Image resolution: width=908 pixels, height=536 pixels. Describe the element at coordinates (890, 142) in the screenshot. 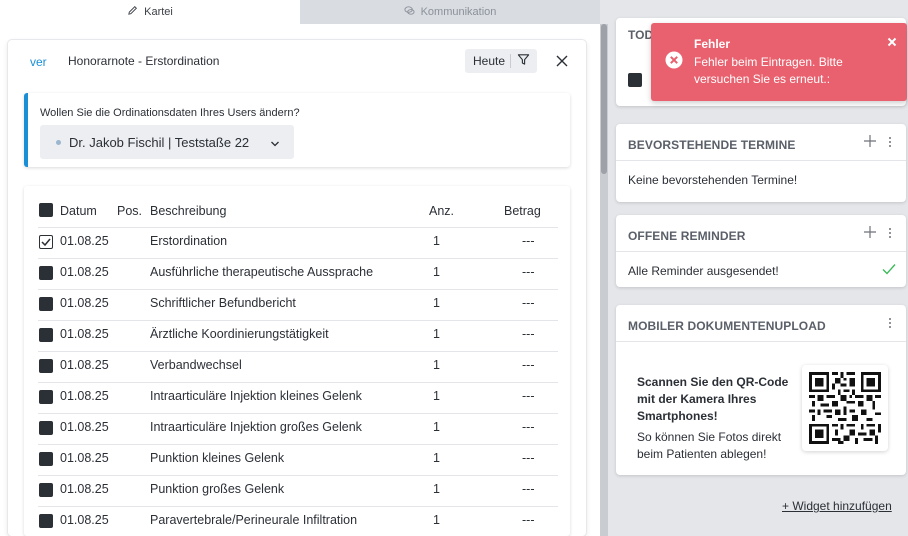

I see `termine-menu-icon` at that location.